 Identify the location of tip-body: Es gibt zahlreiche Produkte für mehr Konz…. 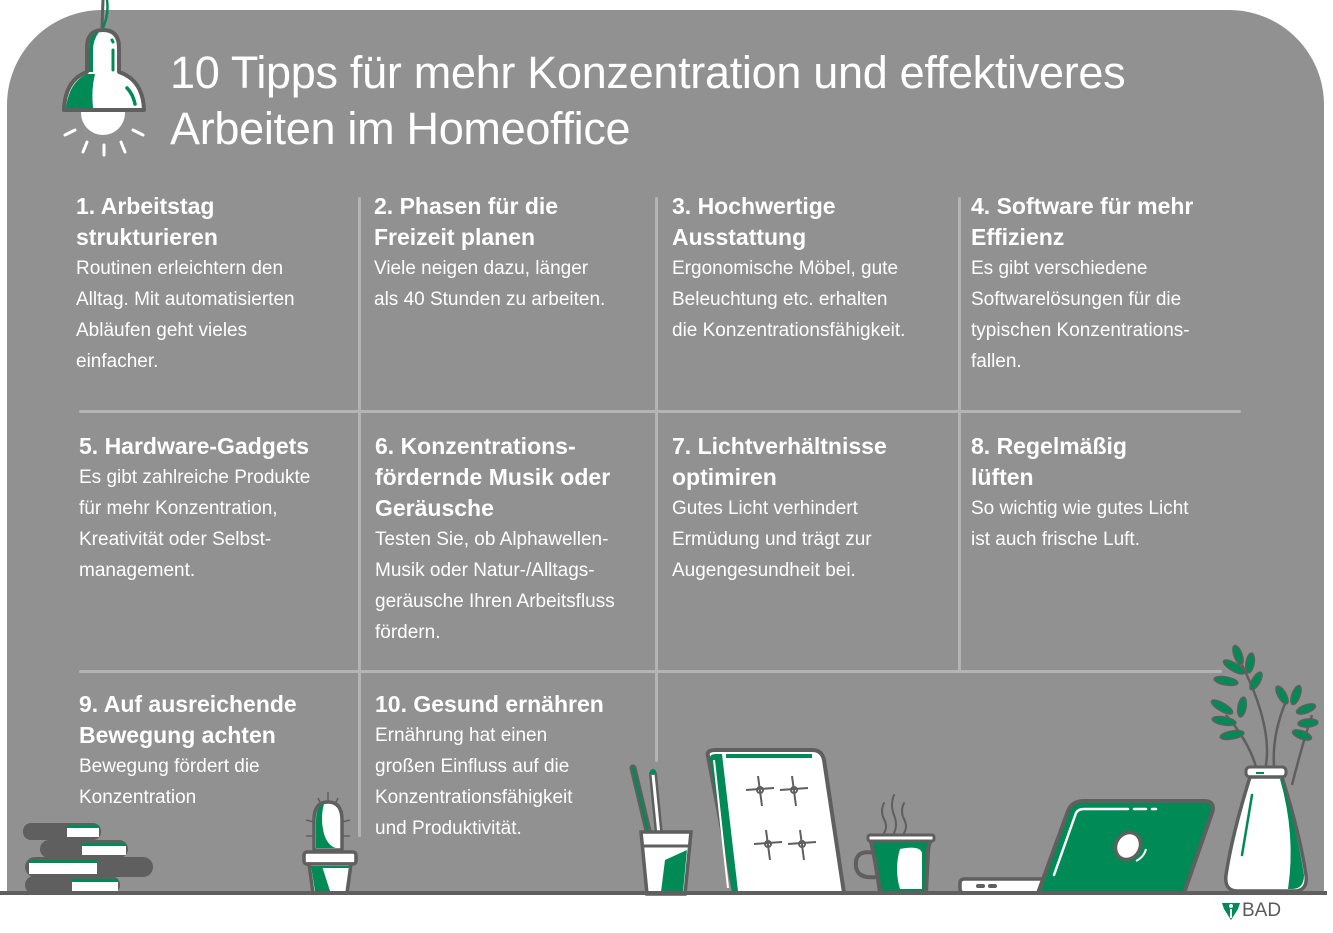
(195, 524).